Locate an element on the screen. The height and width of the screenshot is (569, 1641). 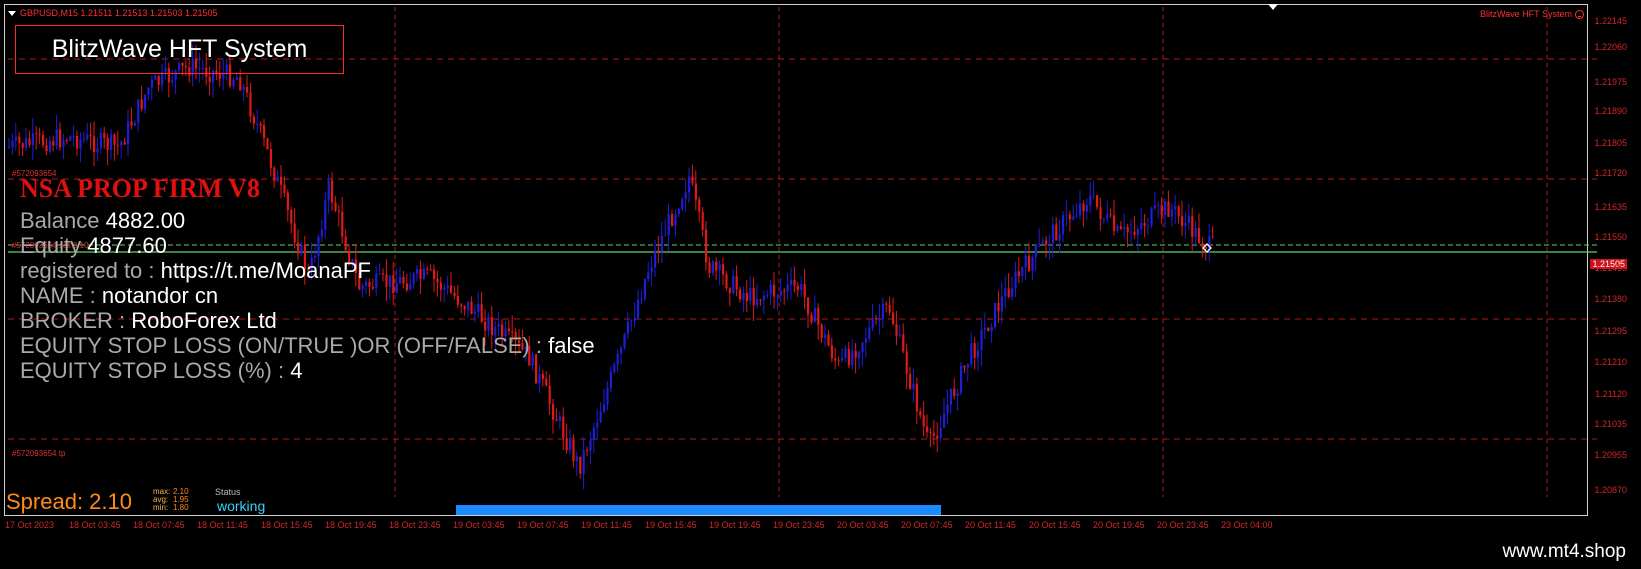
time-tick-label: 18 Oct 15:45 is located at coordinates (287, 525).